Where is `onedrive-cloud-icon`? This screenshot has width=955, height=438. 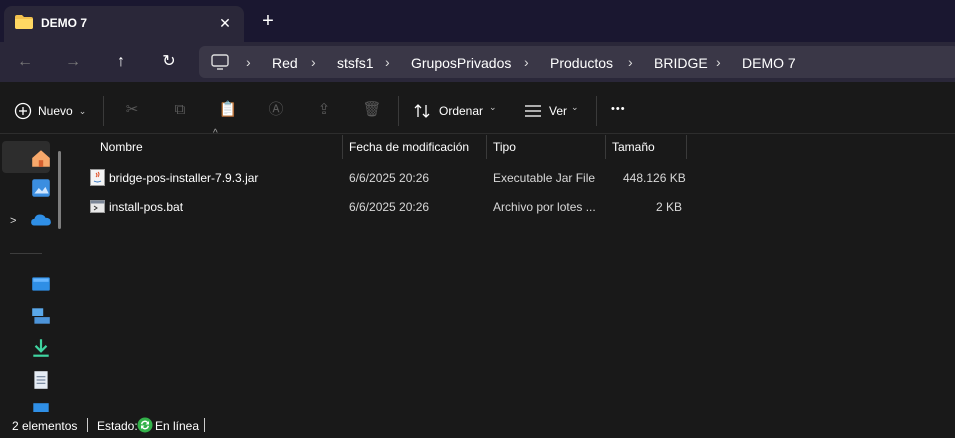
onedrive-cloud-icon is located at coordinates (41, 220).